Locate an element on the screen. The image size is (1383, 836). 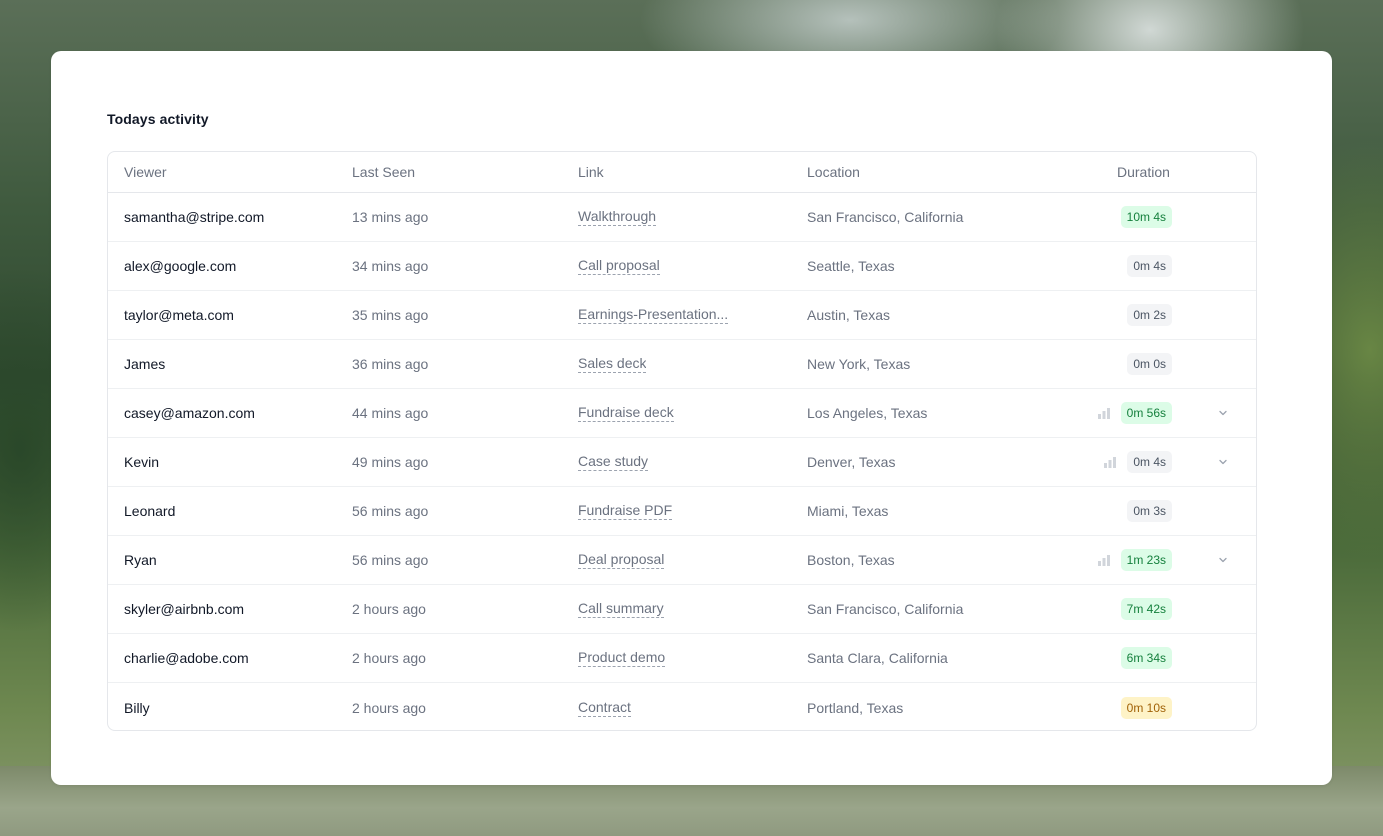
viewer-name: charlie@adobe.com is located at coordinates (186, 658).